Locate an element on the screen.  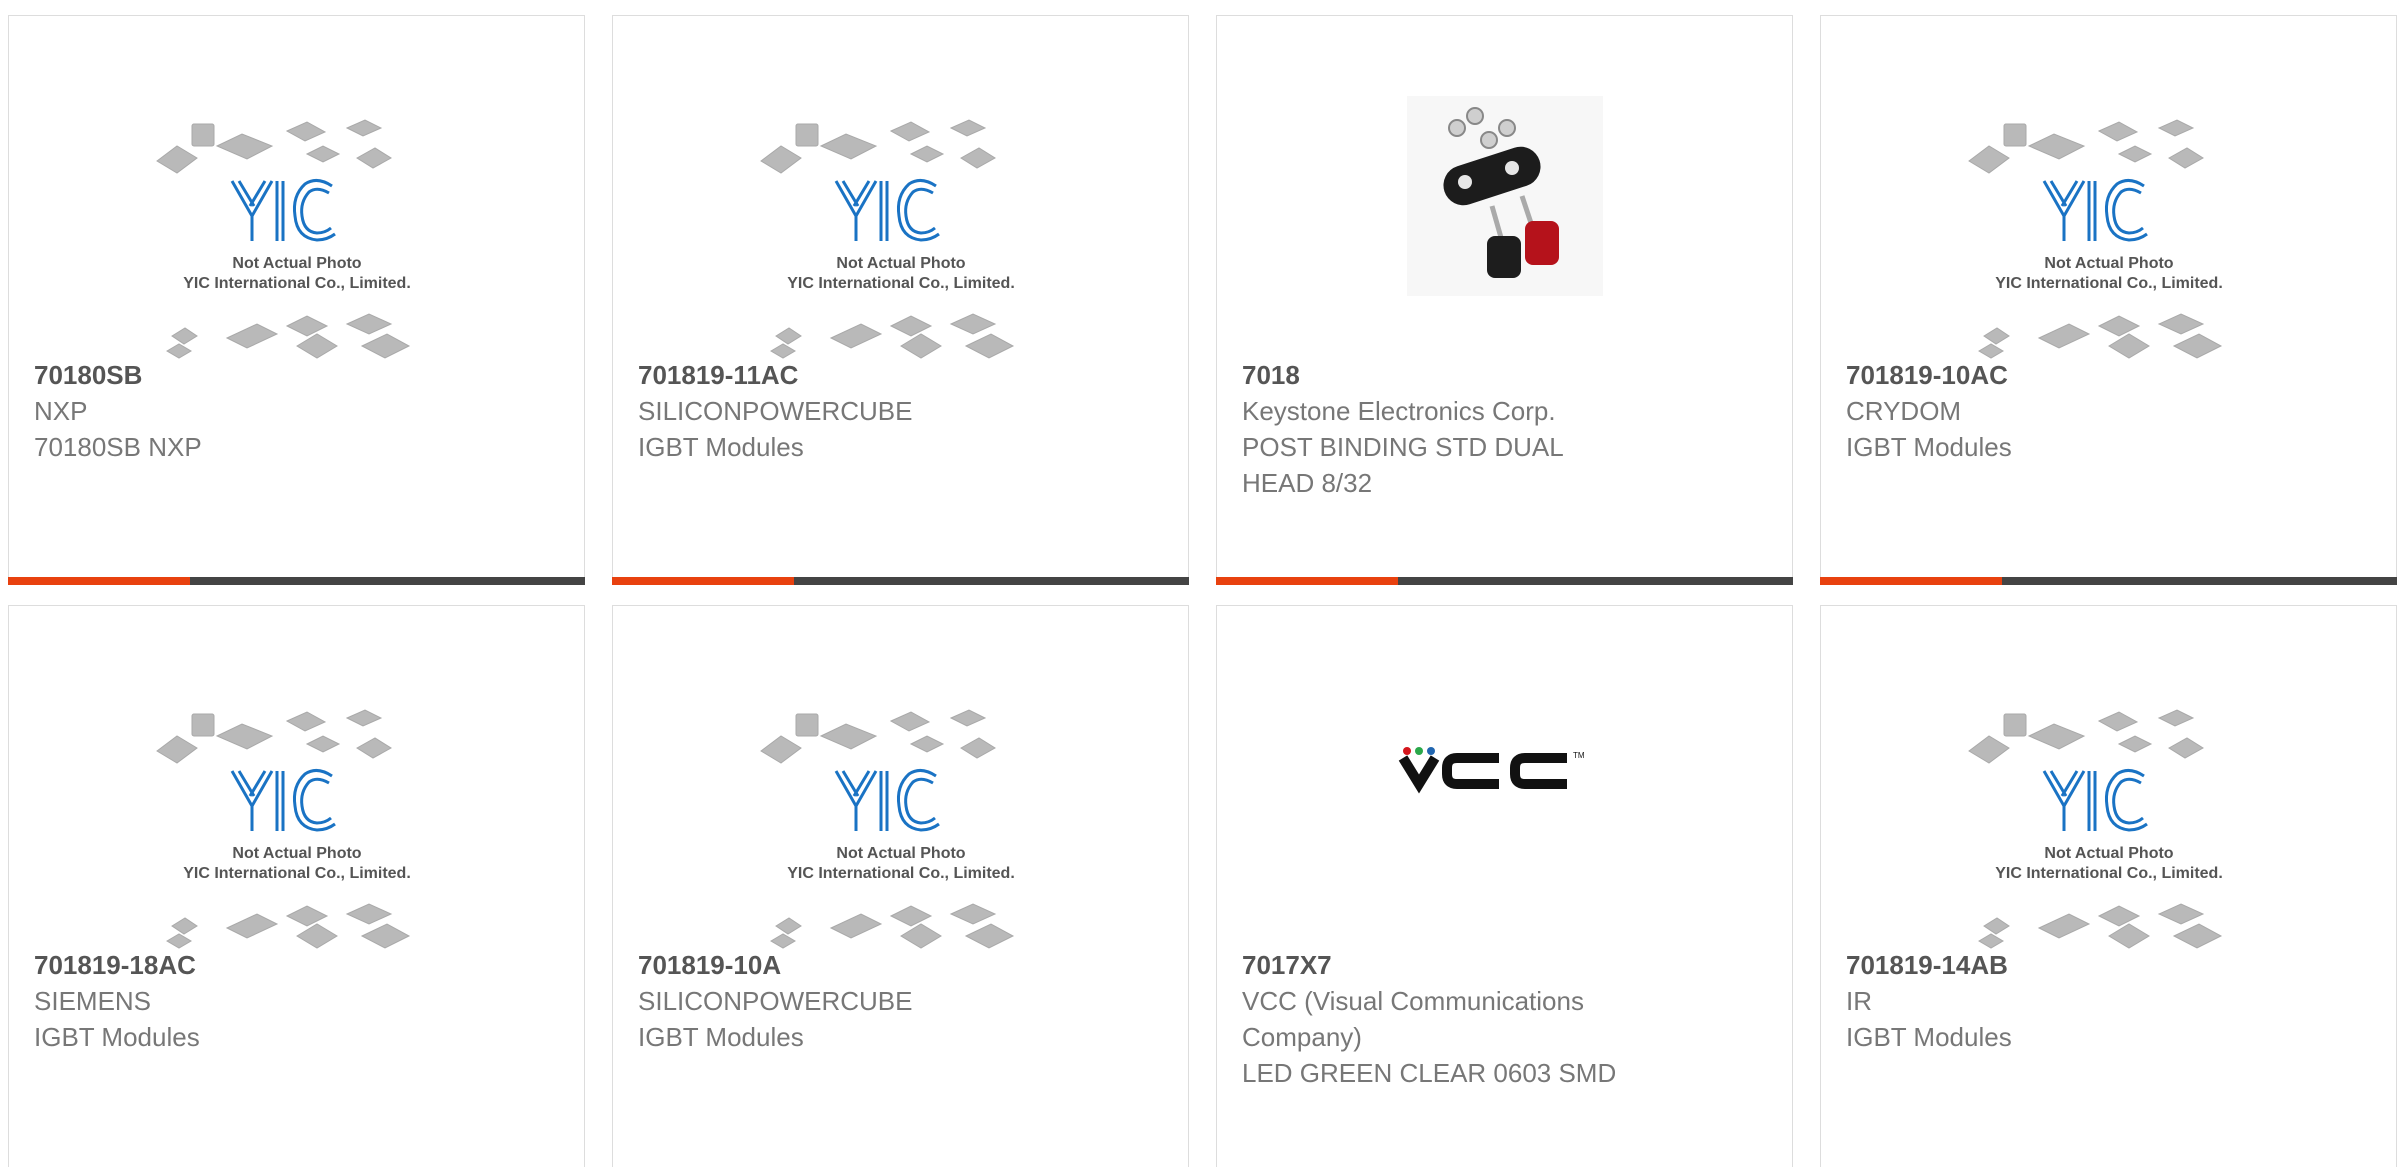
product-image: TM is located at coordinates (1504, 773).